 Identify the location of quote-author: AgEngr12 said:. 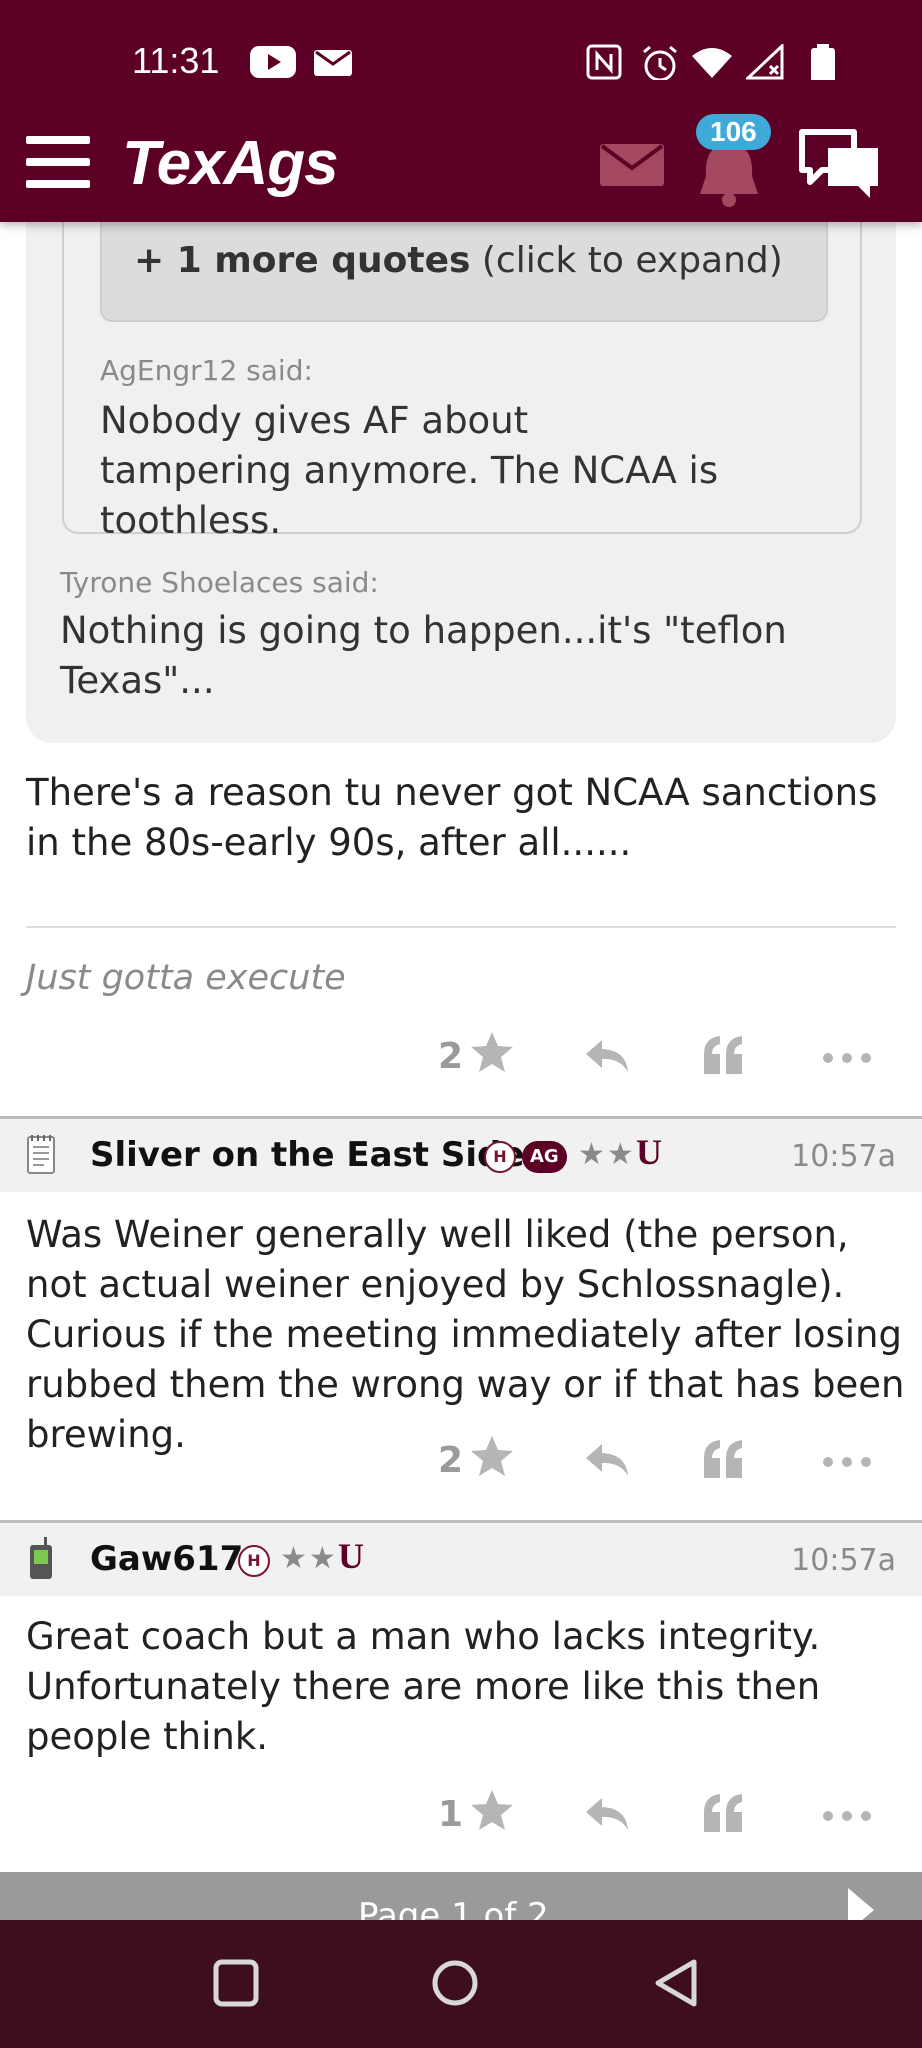
(206, 370).